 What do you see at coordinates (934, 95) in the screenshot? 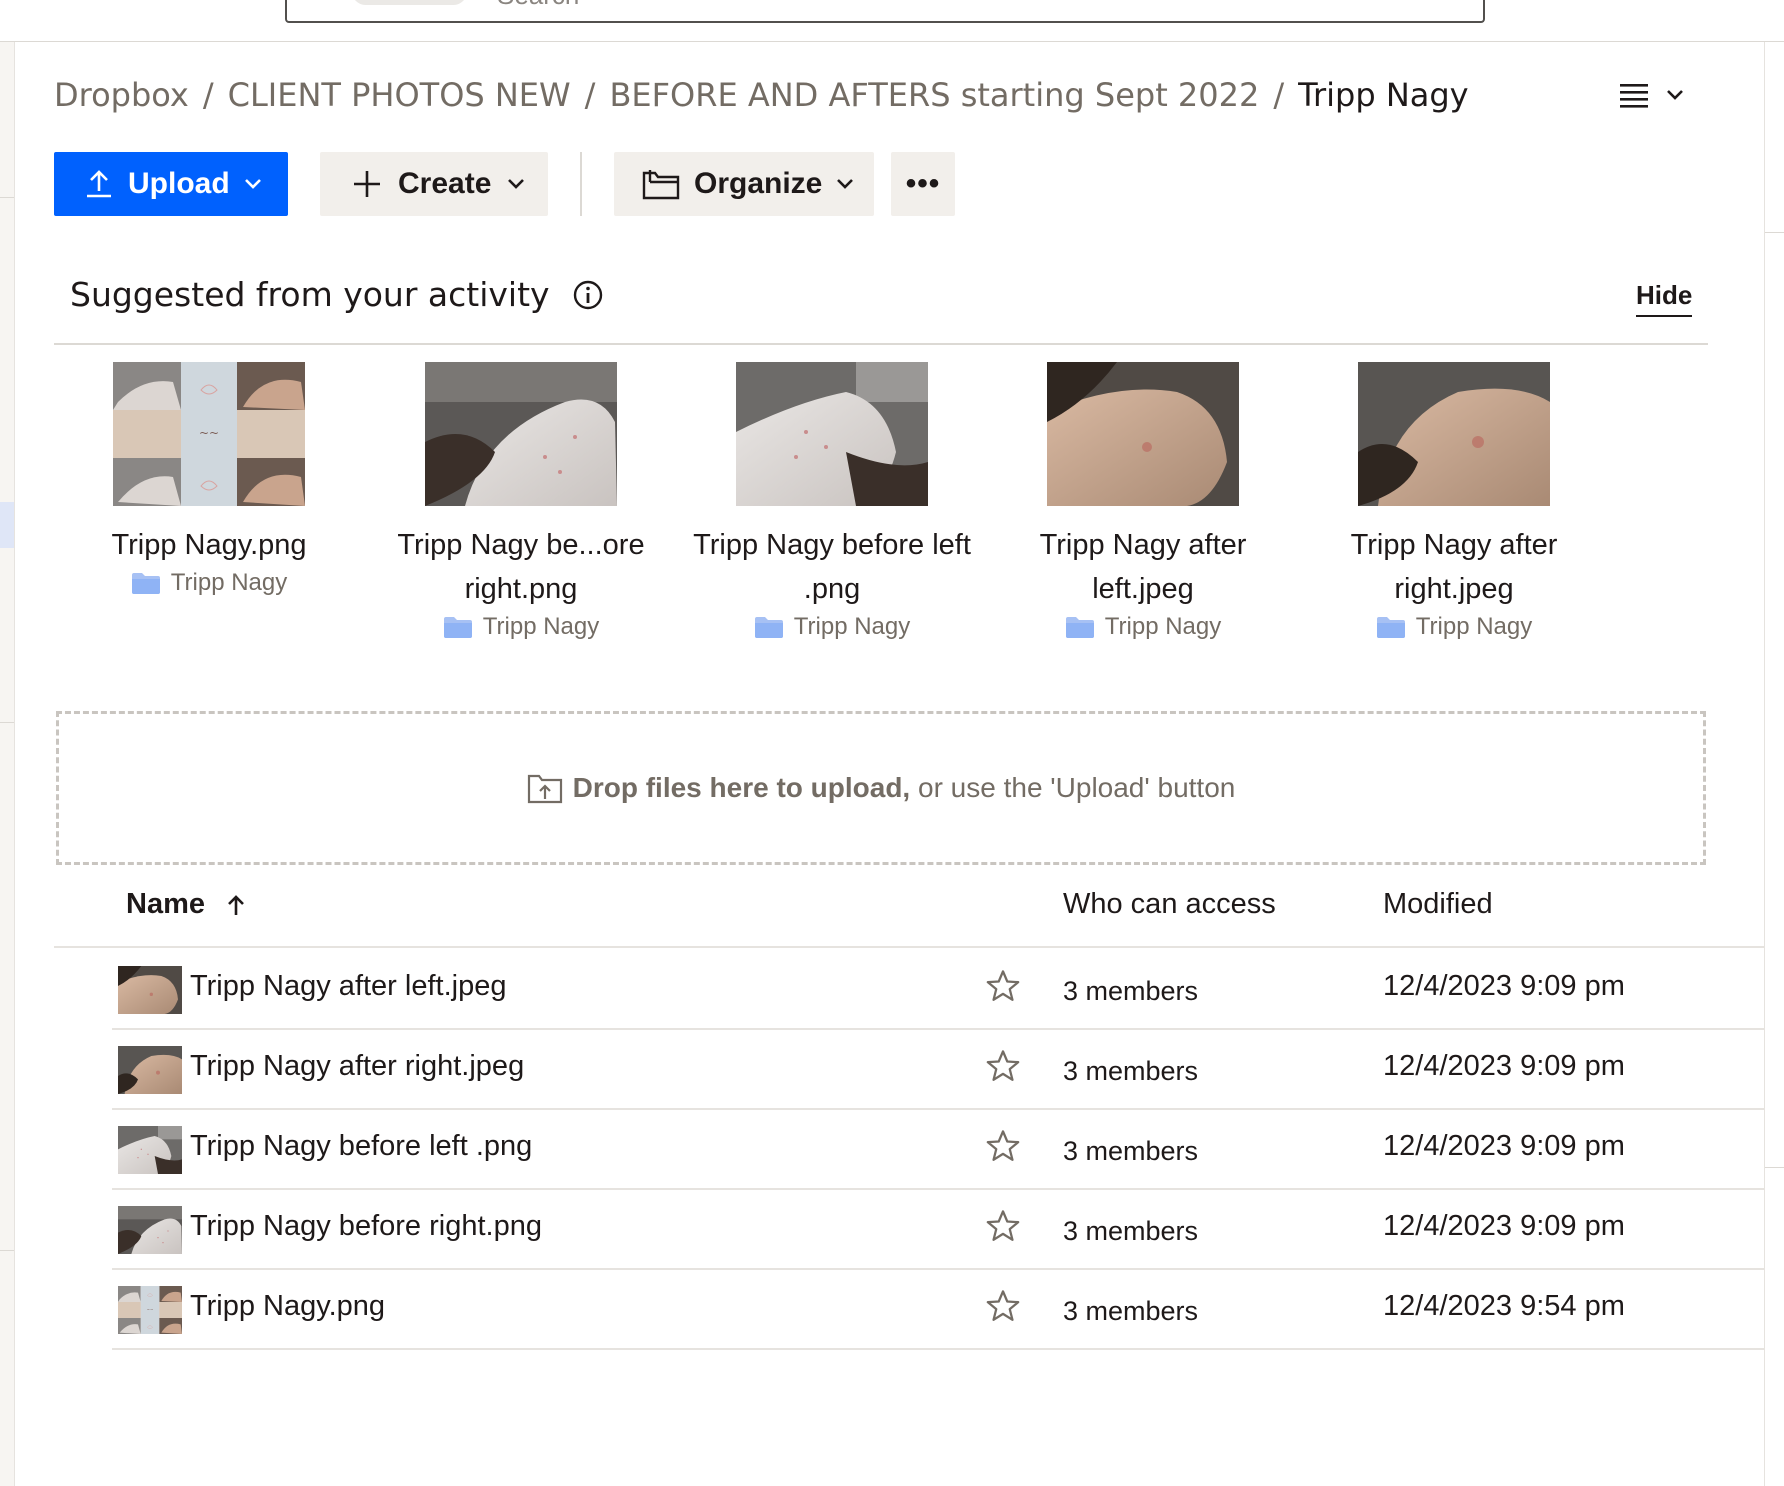
I see `breadcrumb-before-and-afters: BEFORE AND AFTERS starting Sept 2022` at bounding box center [934, 95].